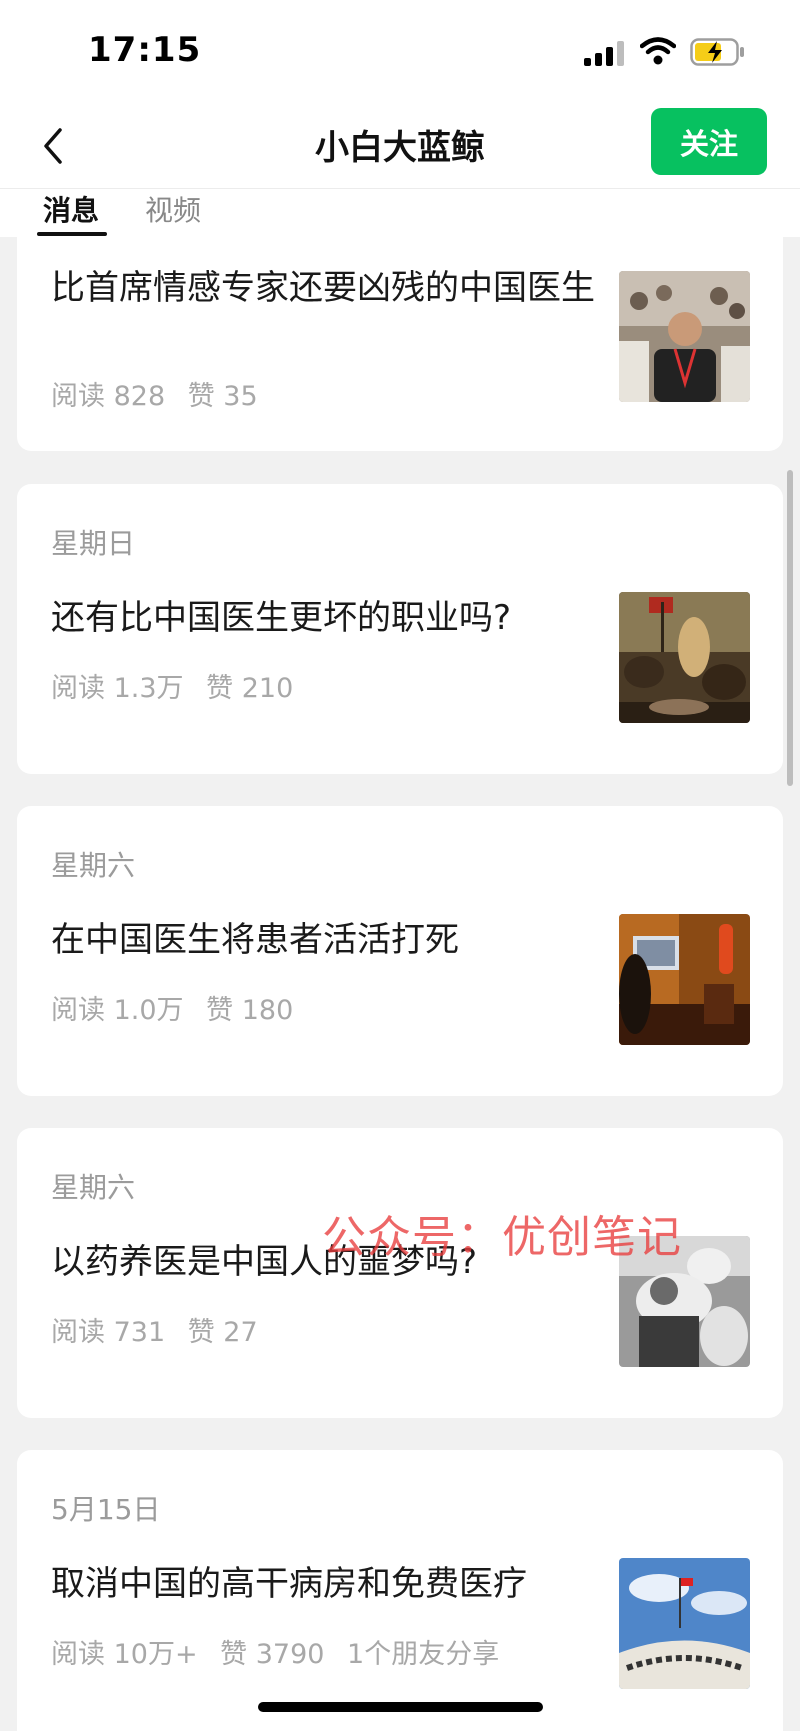  What do you see at coordinates (400, 1707) in the screenshot?
I see `home-indicator` at bounding box center [400, 1707].